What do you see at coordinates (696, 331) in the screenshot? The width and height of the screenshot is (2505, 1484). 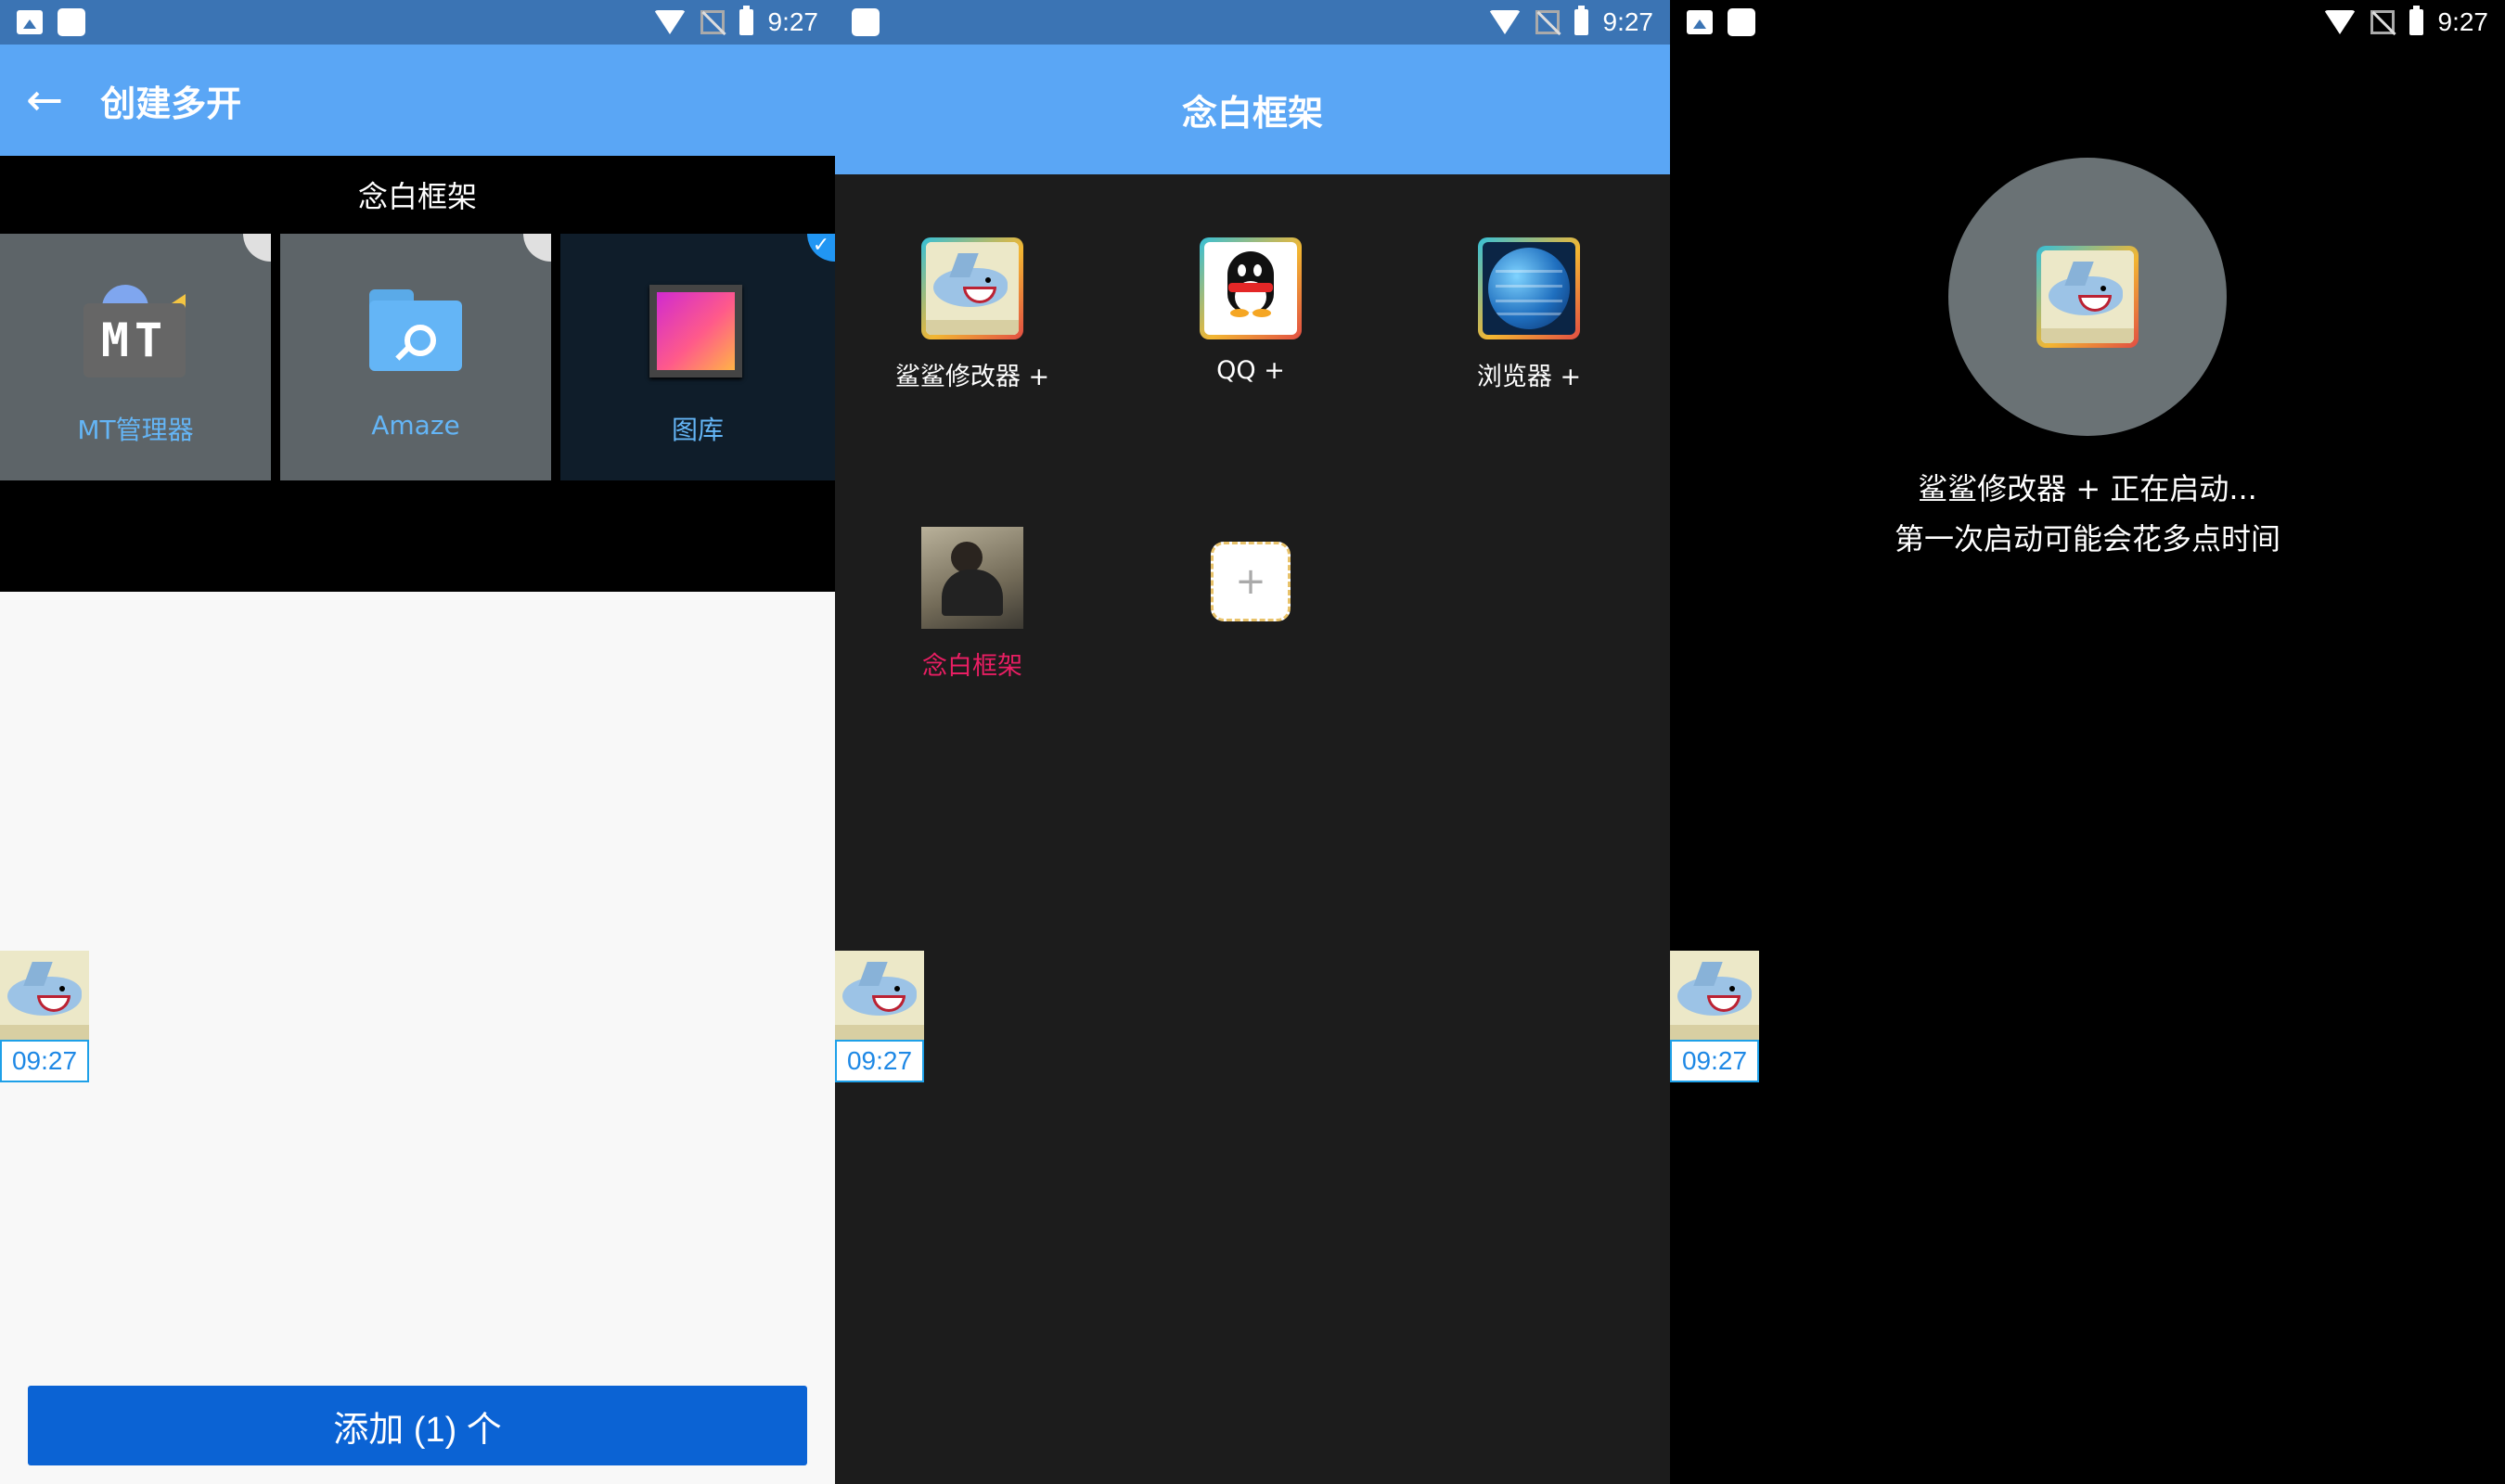 I see `gallery-icon` at bounding box center [696, 331].